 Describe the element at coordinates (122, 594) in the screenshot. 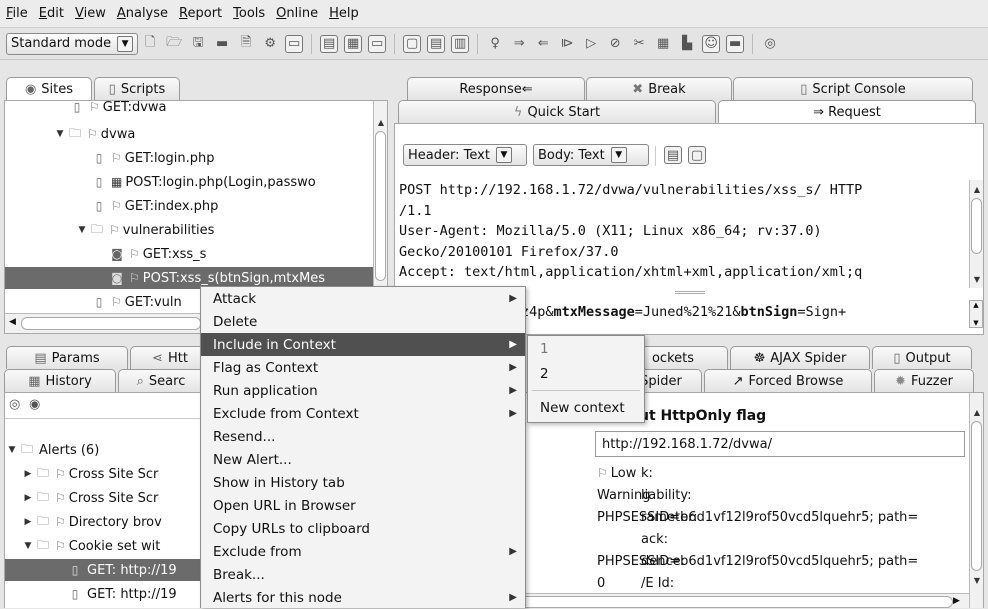

I see `alert-instance: ▯ GET: http://19` at that location.